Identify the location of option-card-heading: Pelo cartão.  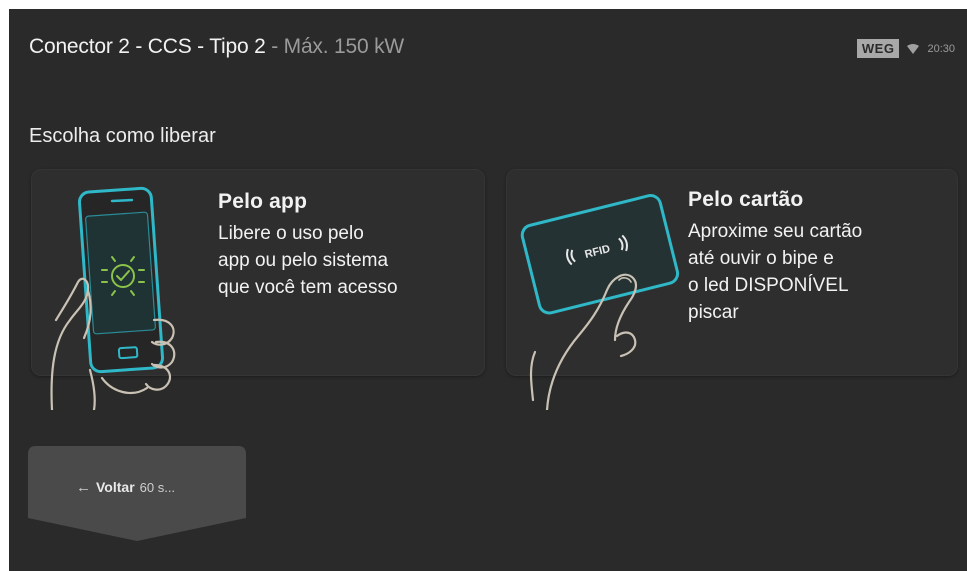
(746, 199).